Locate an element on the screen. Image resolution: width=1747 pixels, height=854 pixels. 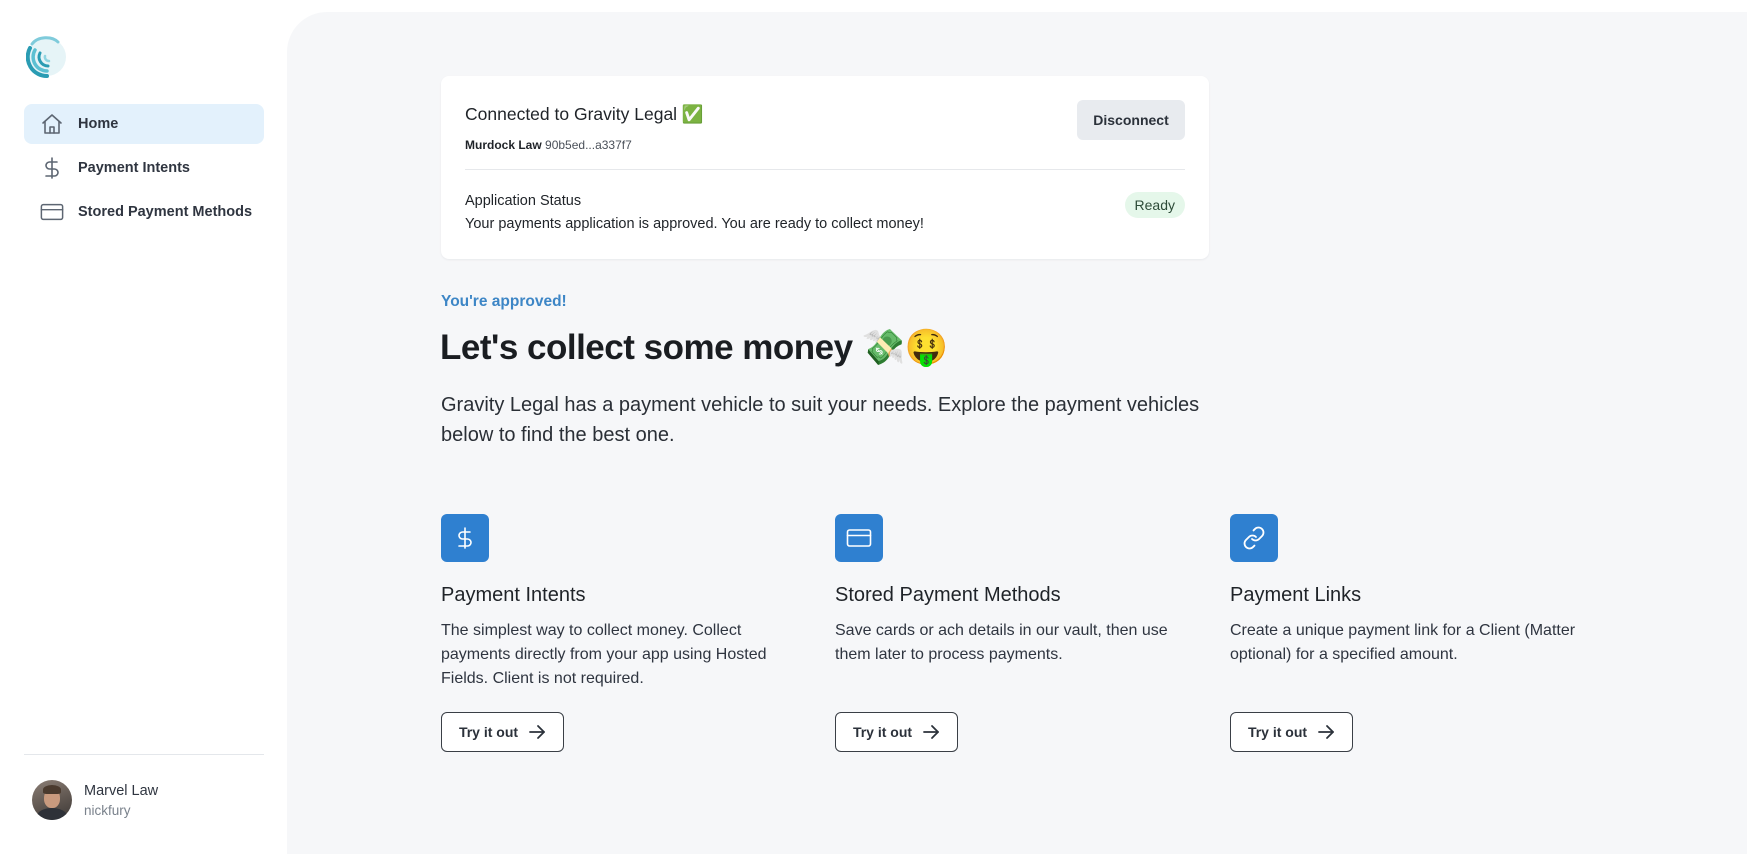
user-name: Marvel Law is located at coordinates (121, 790).